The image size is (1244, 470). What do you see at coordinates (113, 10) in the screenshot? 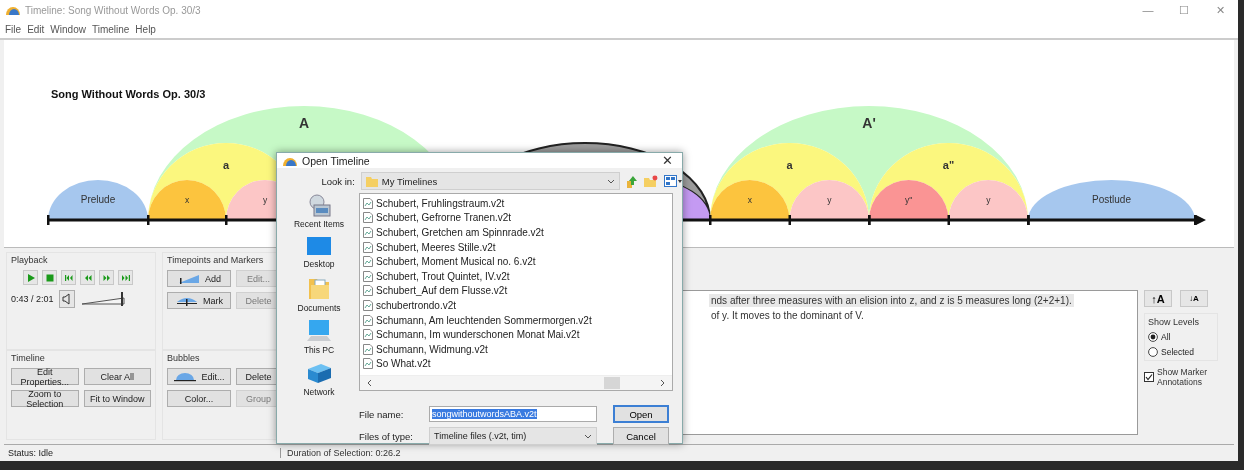
I see `window-title: Timeline: Song Without Words Op. 30/3` at bounding box center [113, 10].